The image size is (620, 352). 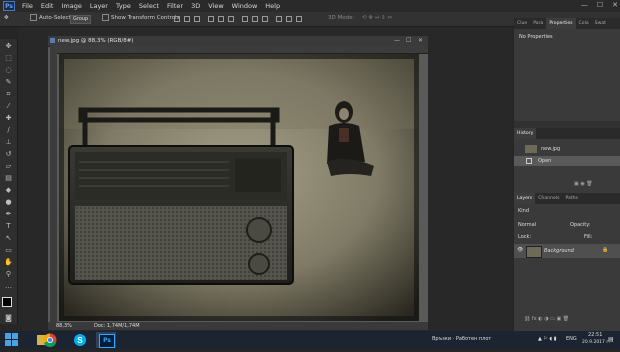 I want to click on lasso-tool-icon: ◌, so click(x=8, y=70).